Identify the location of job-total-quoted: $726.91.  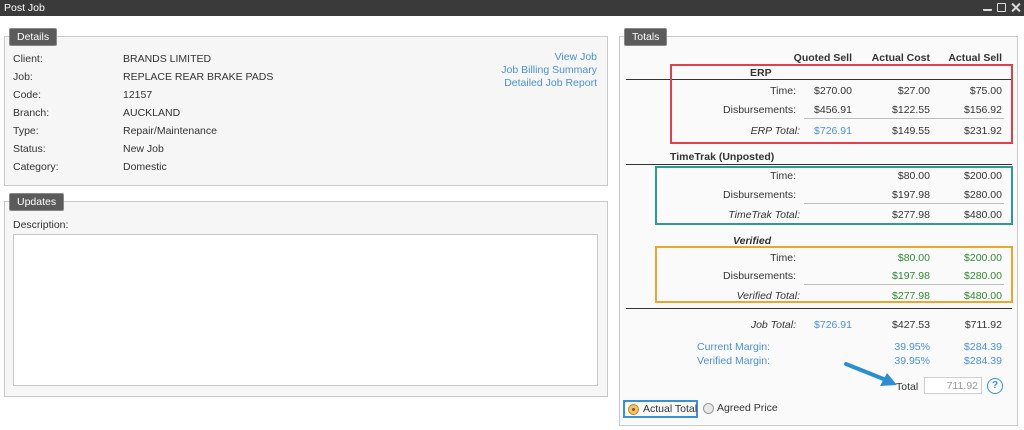
(833, 325).